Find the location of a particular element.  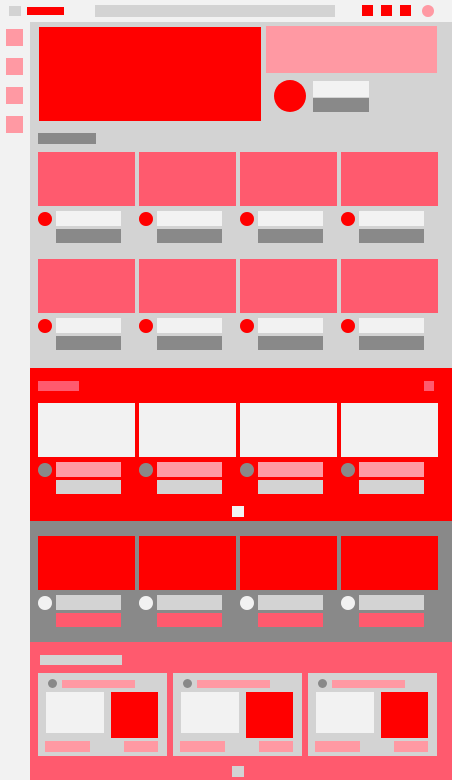

logo is located at coordinates (45, 11).